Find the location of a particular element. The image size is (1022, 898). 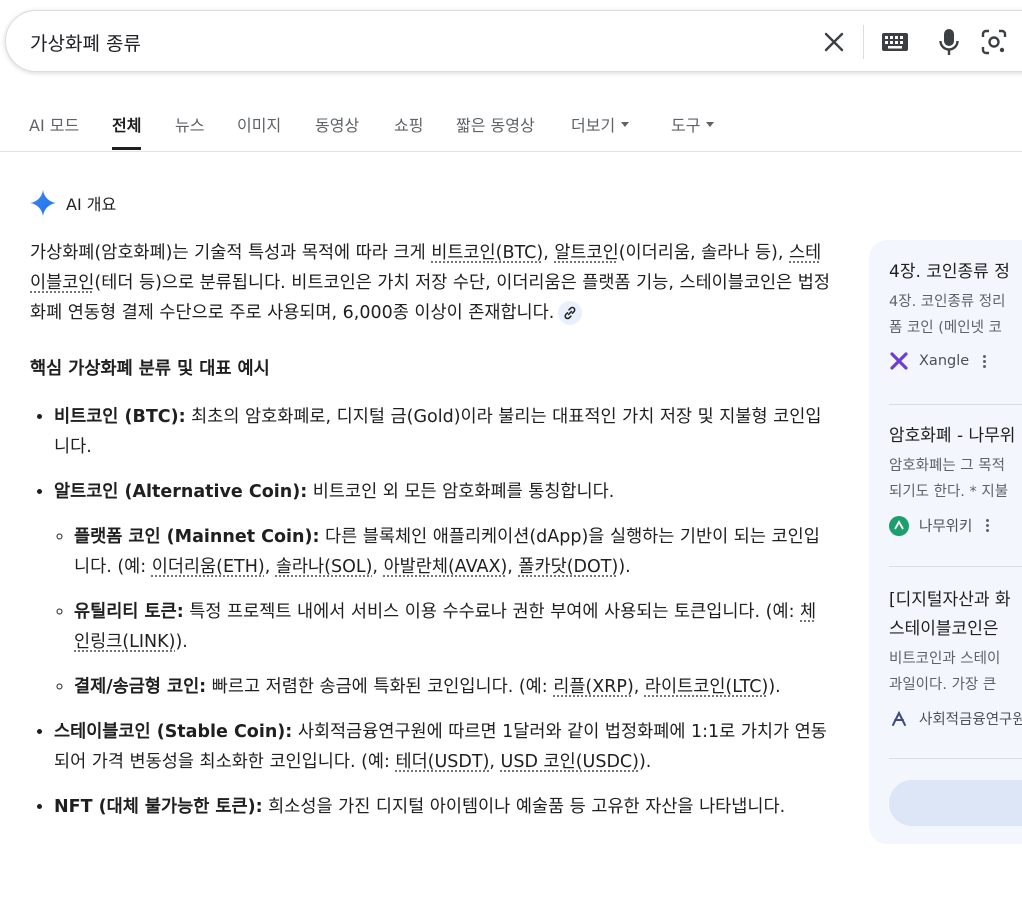

entity-link: 아발란체(AVAX) is located at coordinates (446, 567).